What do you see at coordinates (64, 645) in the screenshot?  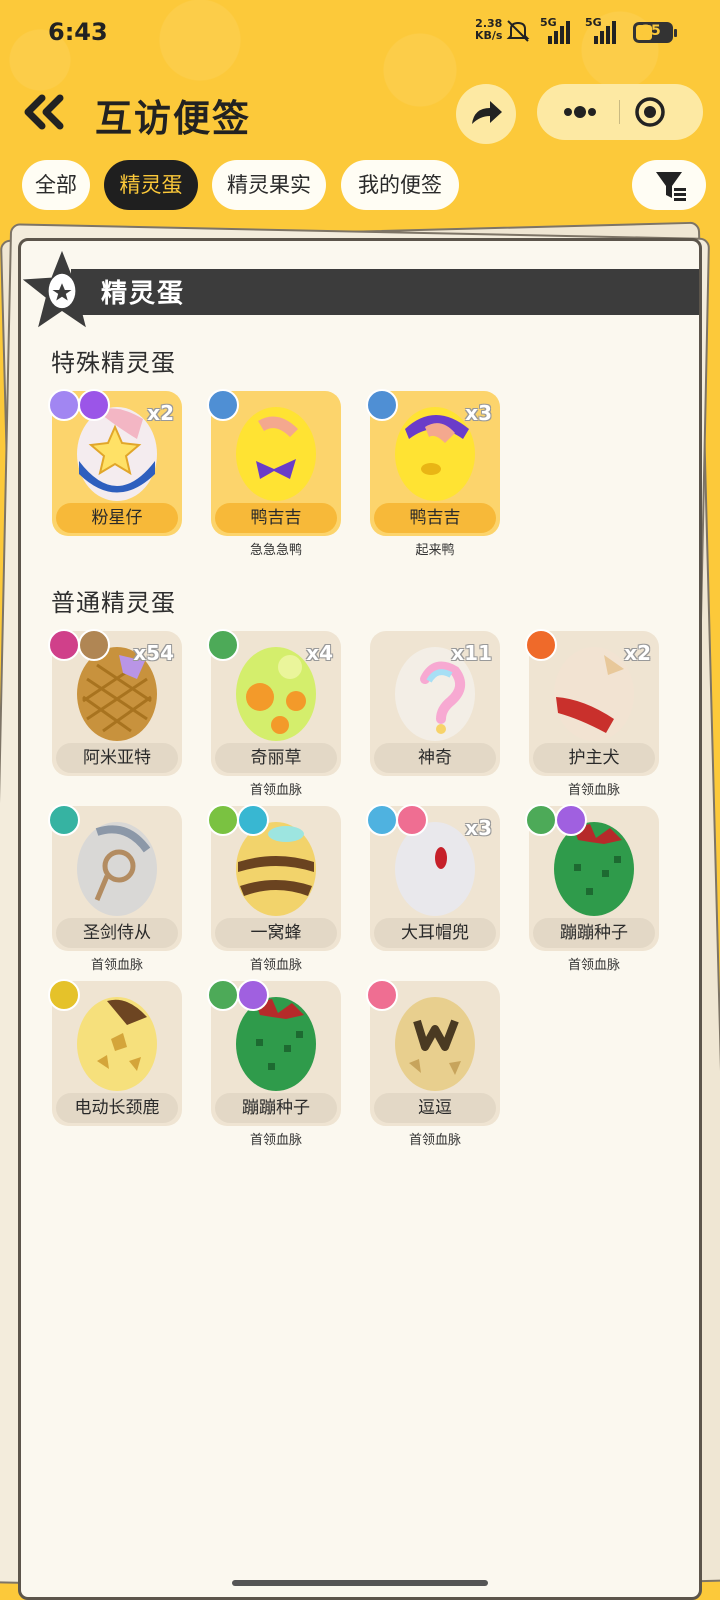 I see `demon-type-icon` at bounding box center [64, 645].